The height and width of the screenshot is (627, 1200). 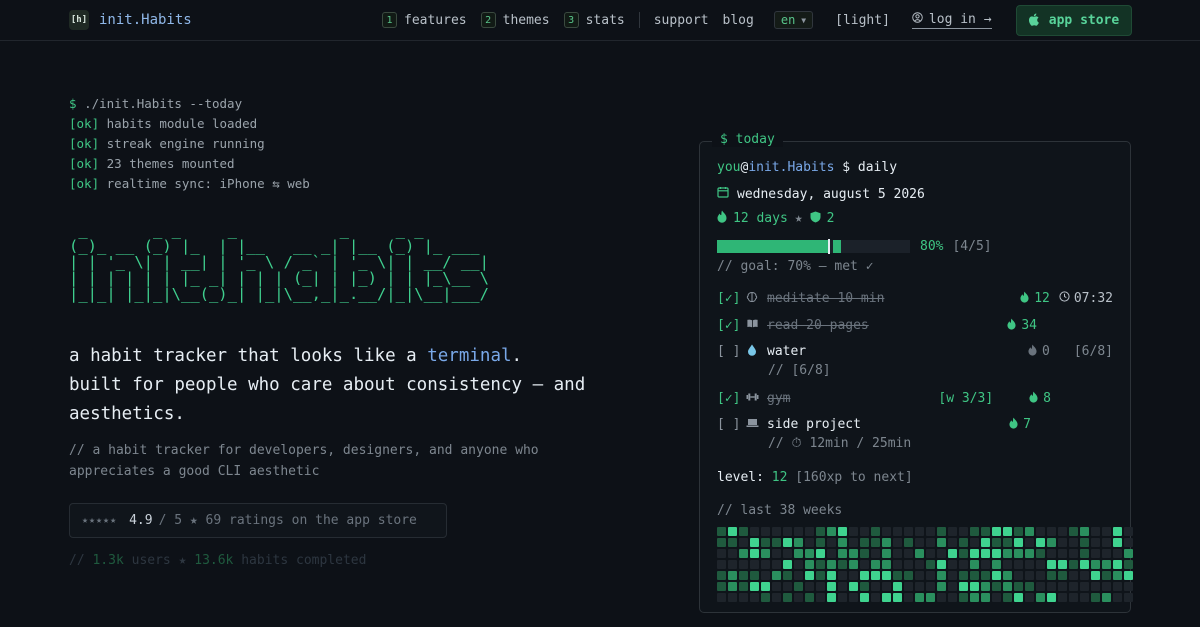 I want to click on login-label: log in →, so click(x=960, y=19).